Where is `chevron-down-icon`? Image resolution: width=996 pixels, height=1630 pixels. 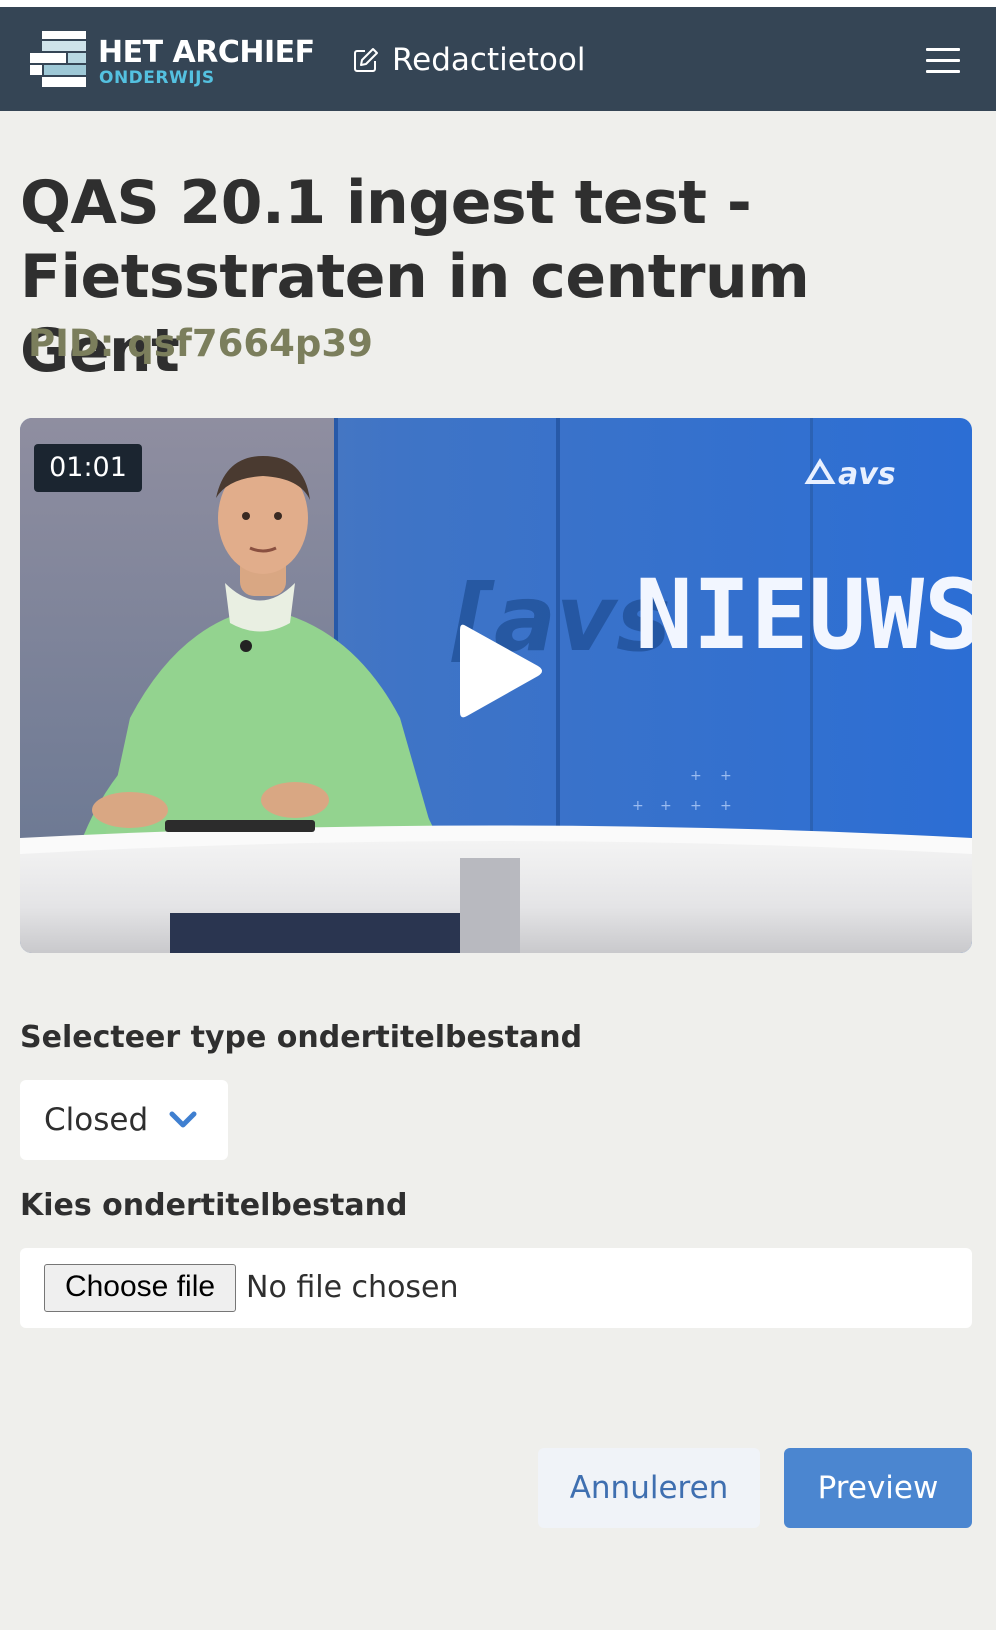 chevron-down-icon is located at coordinates (183, 1119).